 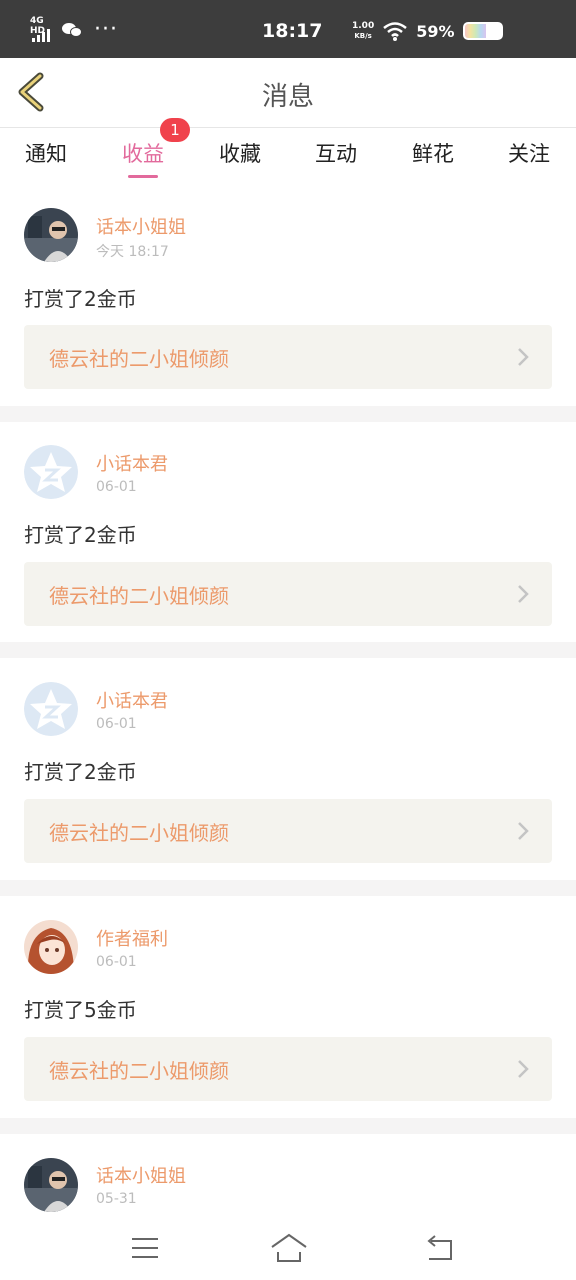 I want to click on speed-value: 1.00, so click(x=363, y=26).